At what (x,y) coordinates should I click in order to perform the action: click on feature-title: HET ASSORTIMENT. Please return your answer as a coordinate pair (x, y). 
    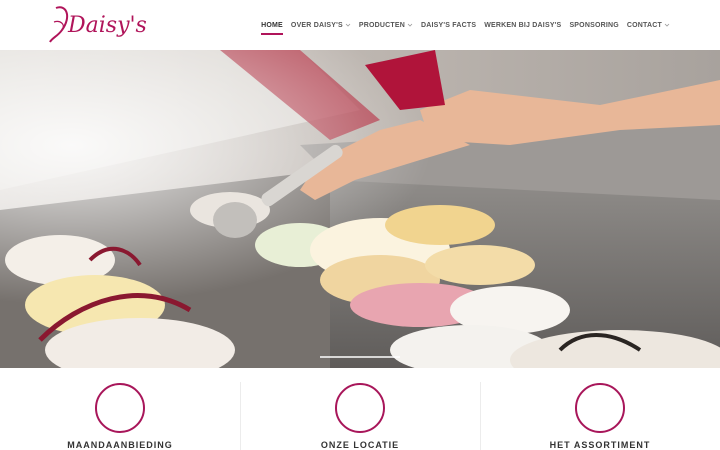
    Looking at the image, I should click on (600, 445).